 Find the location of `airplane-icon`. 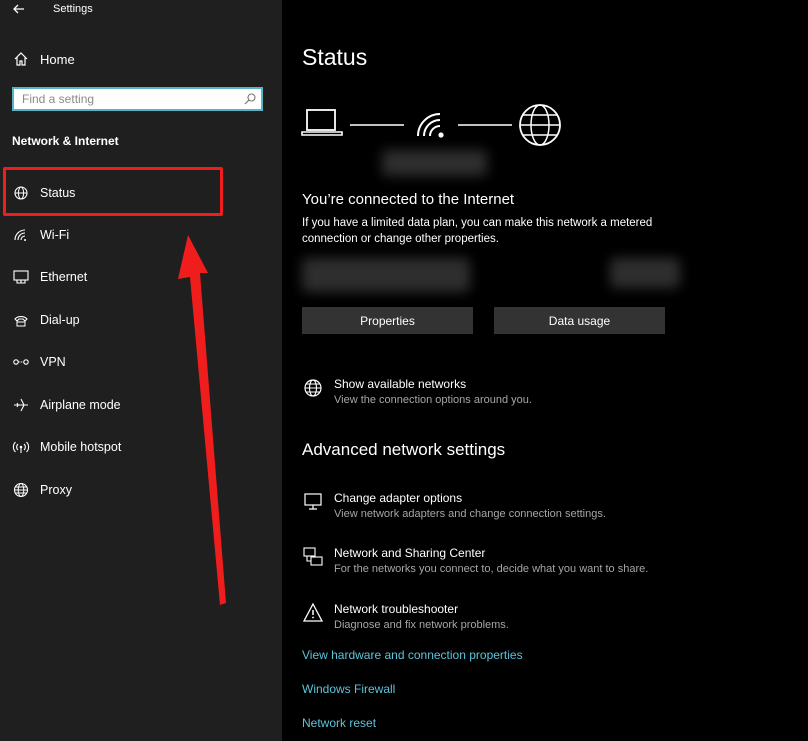

airplane-icon is located at coordinates (21, 405).